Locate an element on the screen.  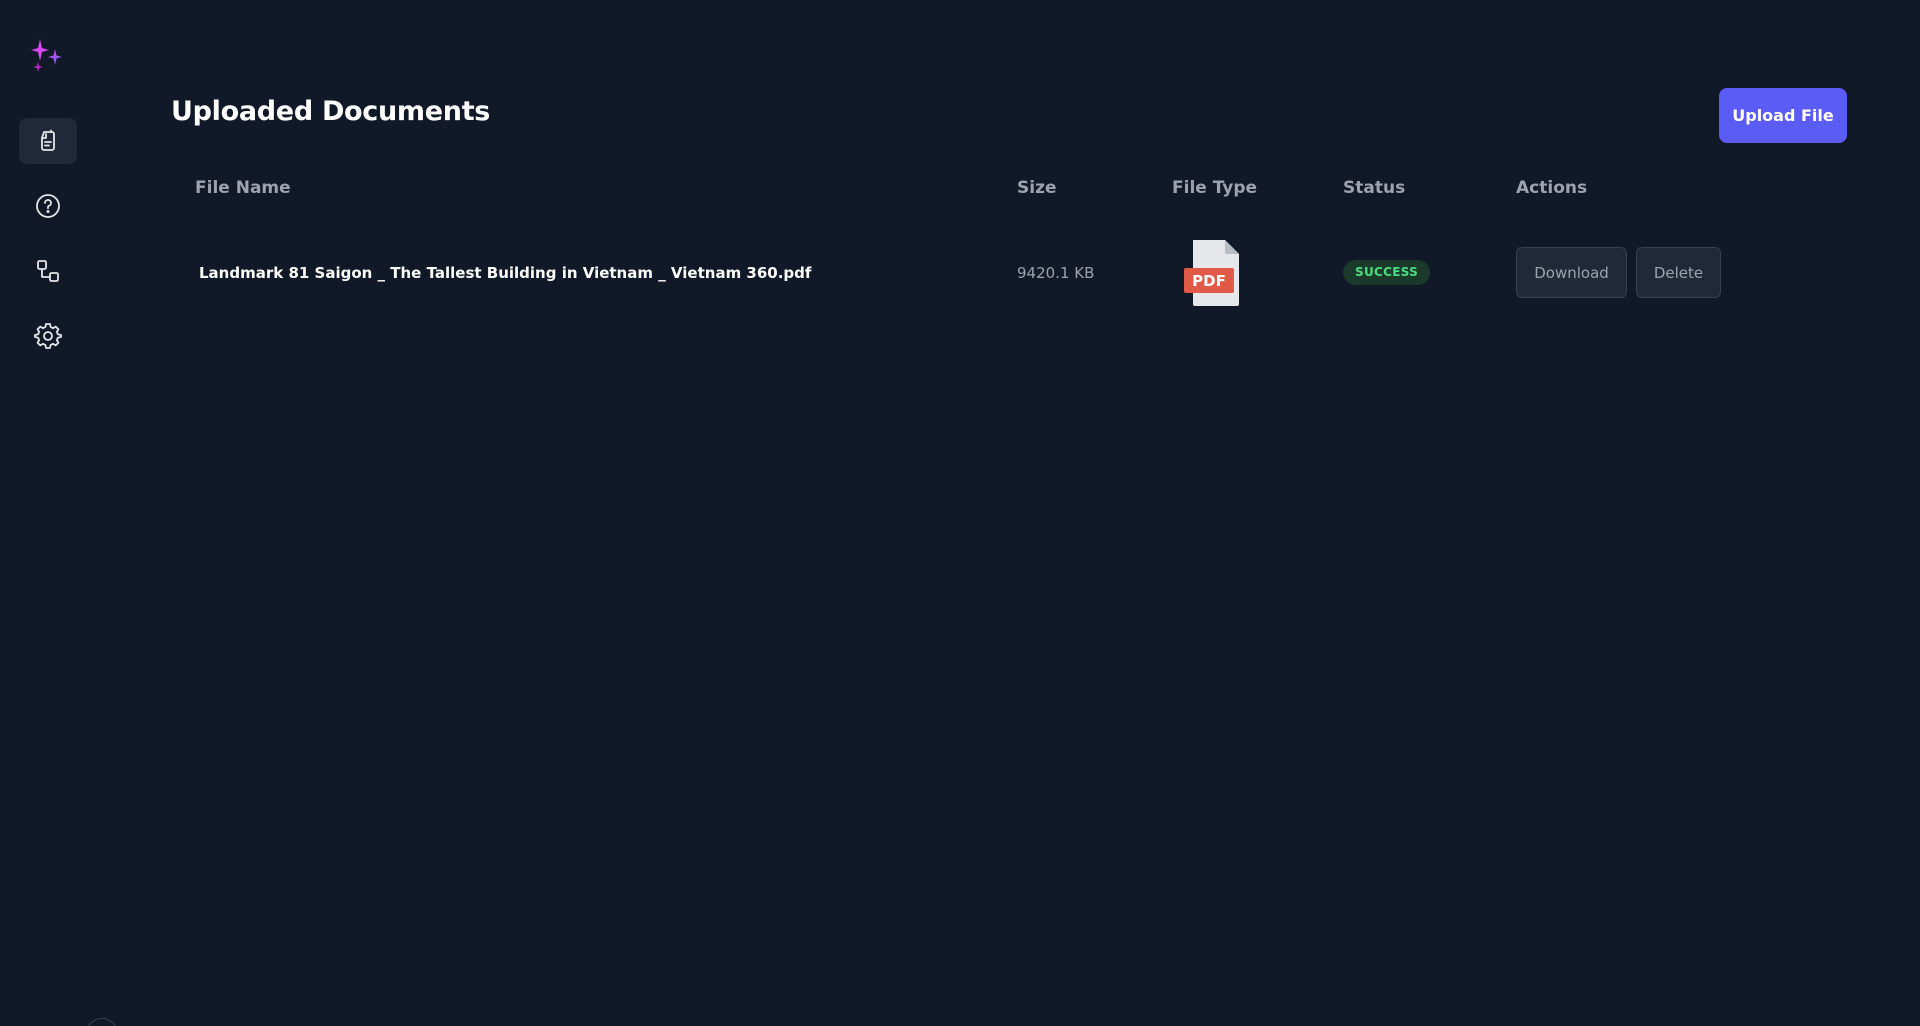
pdf-file-icon: PDF is located at coordinates (1214, 273).